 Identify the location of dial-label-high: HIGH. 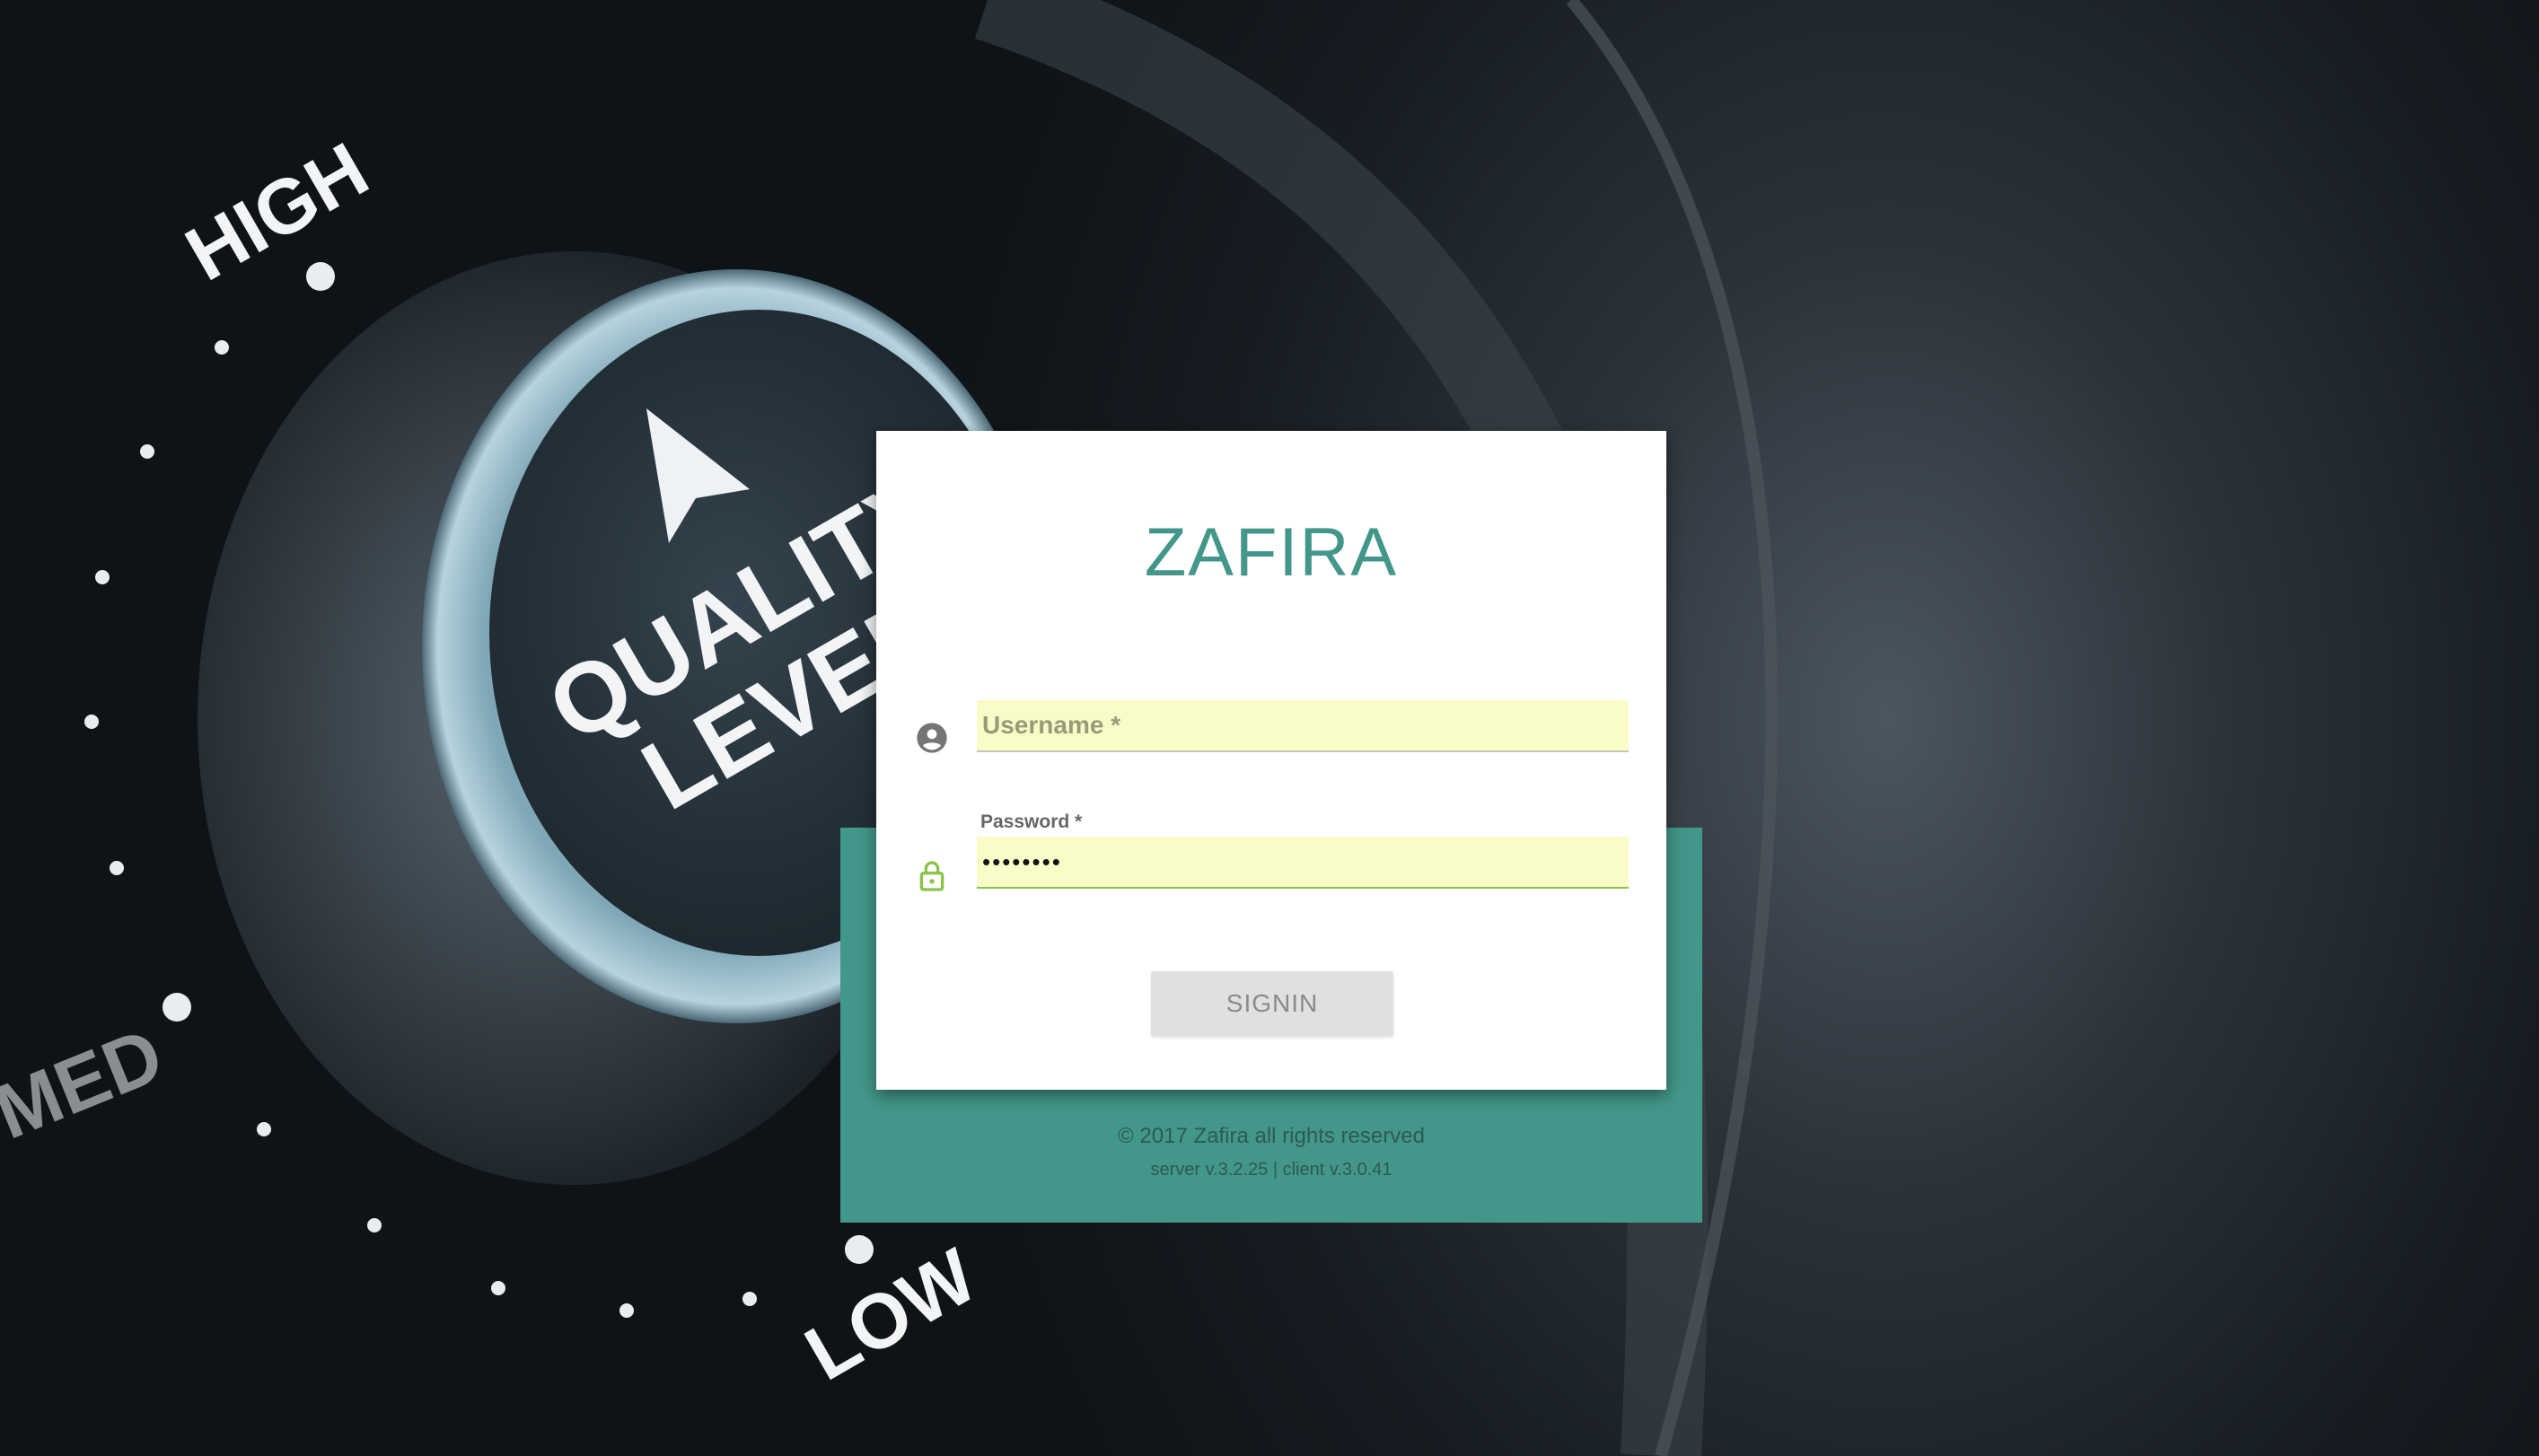
(277, 213).